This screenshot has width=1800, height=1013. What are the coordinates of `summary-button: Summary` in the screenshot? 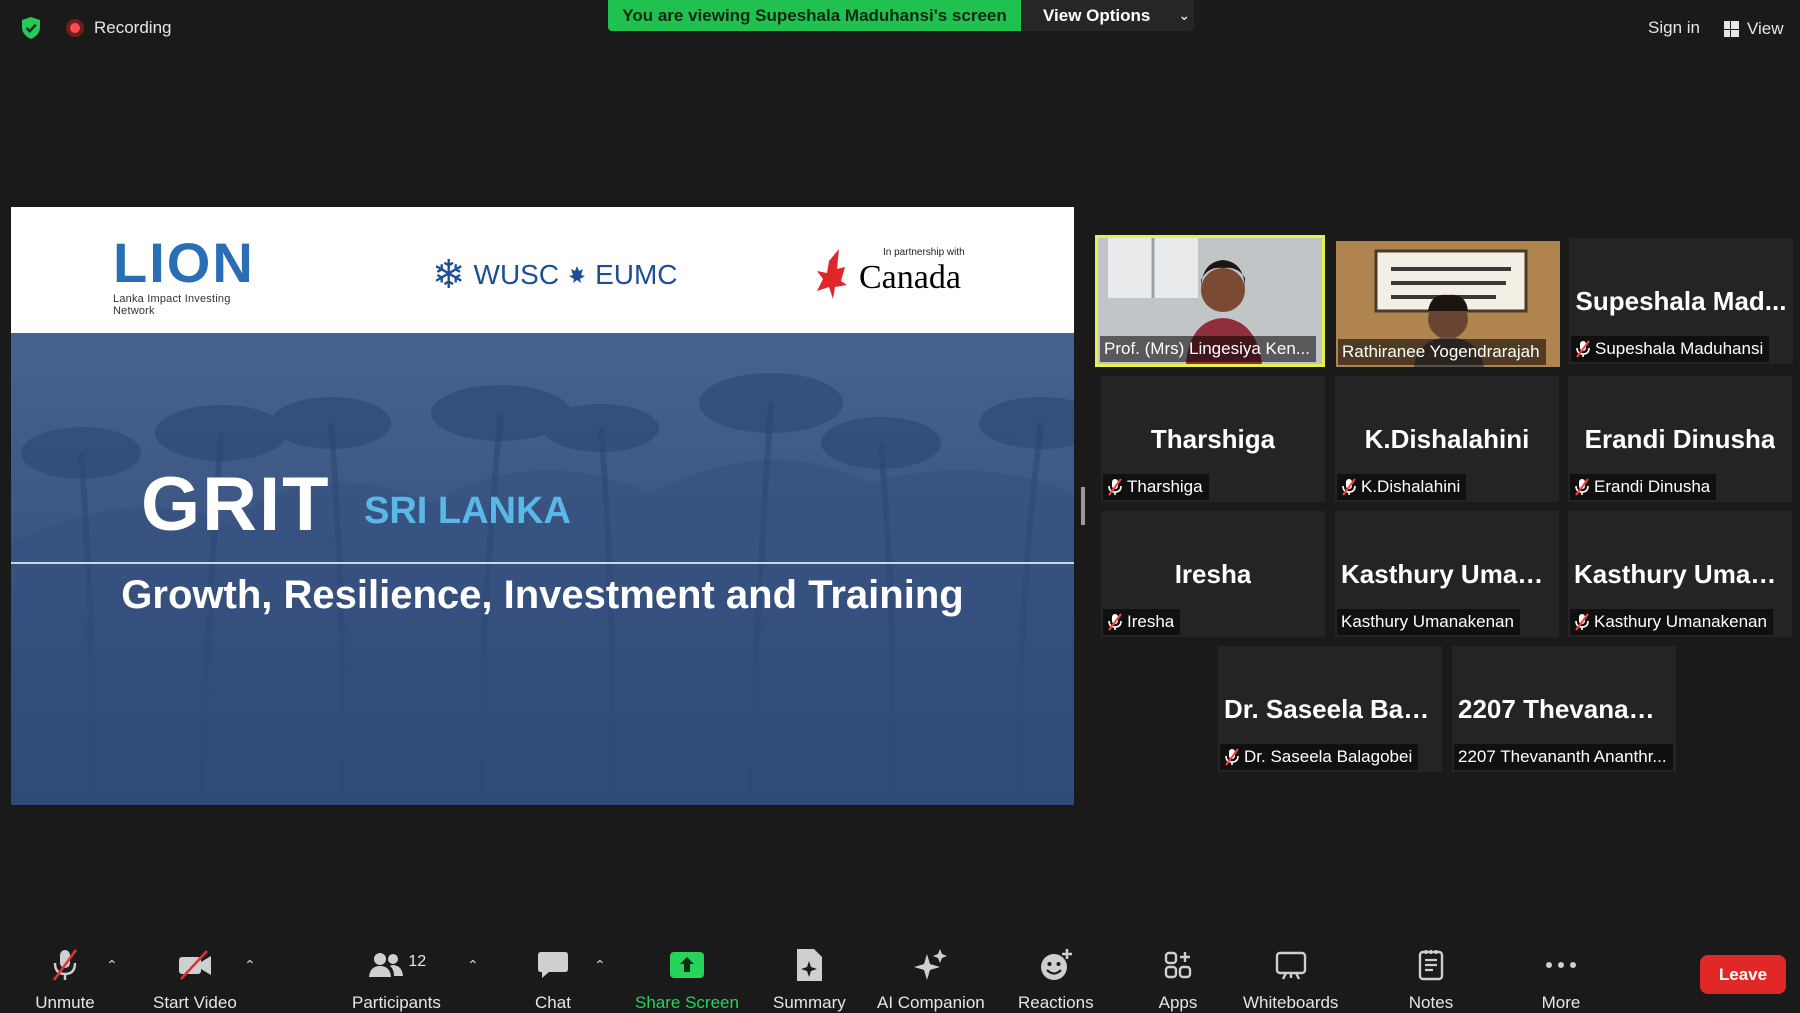 It's located at (809, 969).